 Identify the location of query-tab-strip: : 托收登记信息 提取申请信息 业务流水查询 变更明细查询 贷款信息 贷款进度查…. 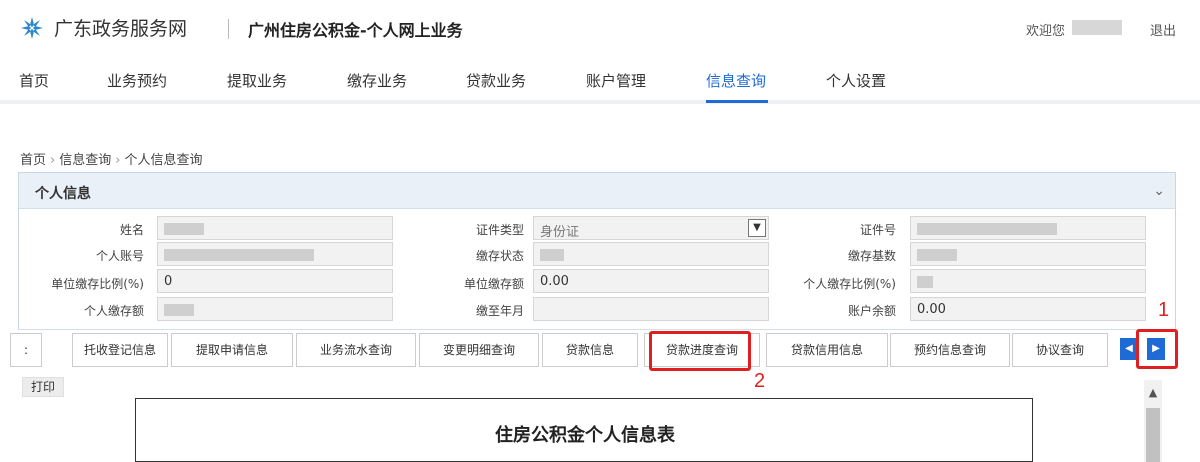
(593, 349).